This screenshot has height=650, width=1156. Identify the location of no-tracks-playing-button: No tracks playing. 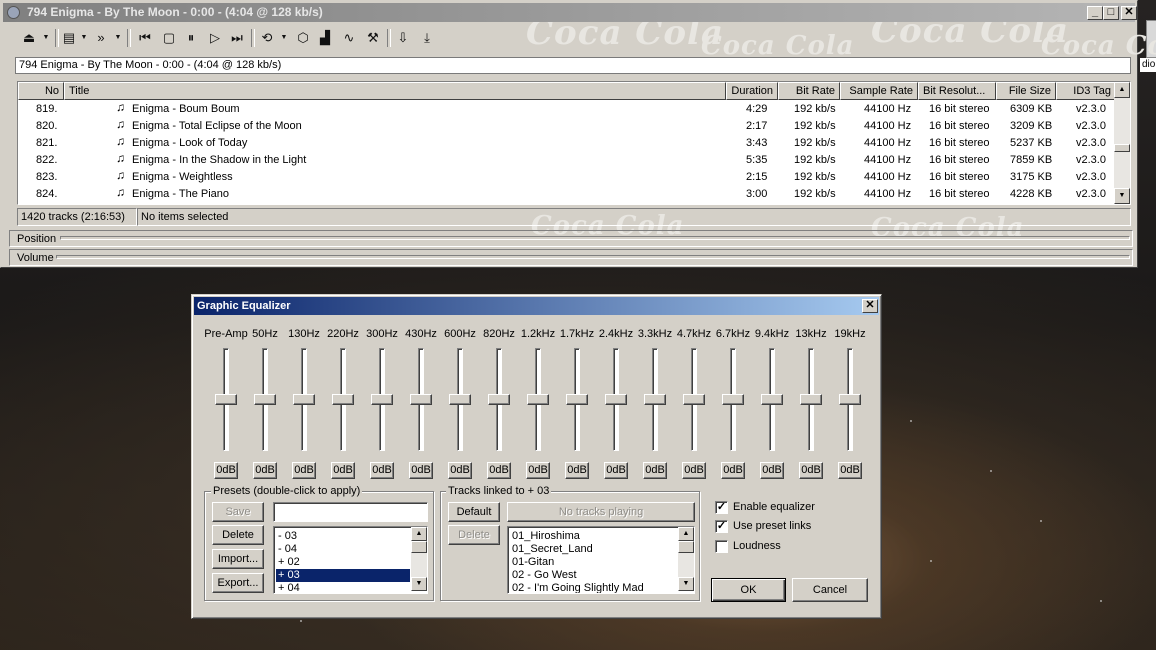
(601, 512).